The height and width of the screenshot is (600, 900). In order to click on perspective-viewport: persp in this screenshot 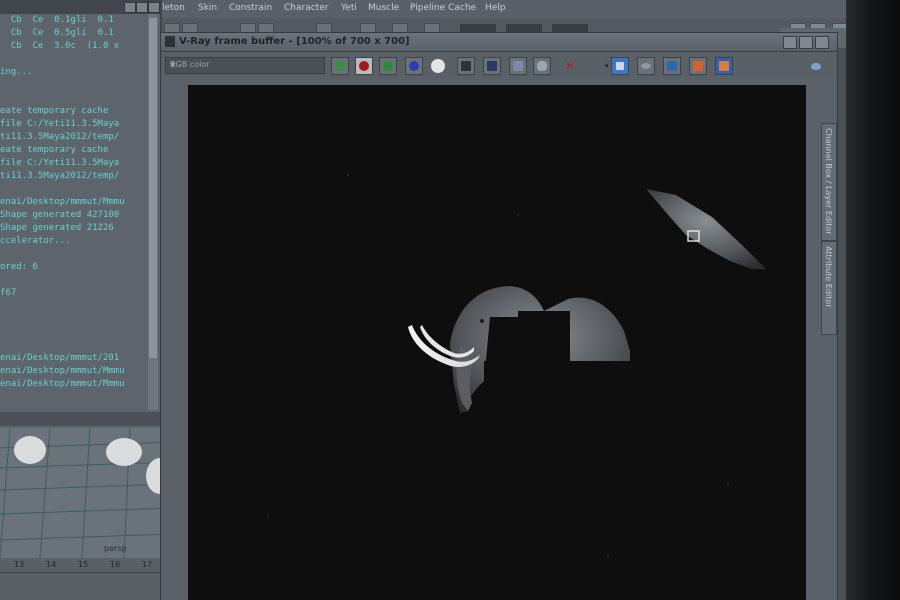, I will do `click(86, 493)`.